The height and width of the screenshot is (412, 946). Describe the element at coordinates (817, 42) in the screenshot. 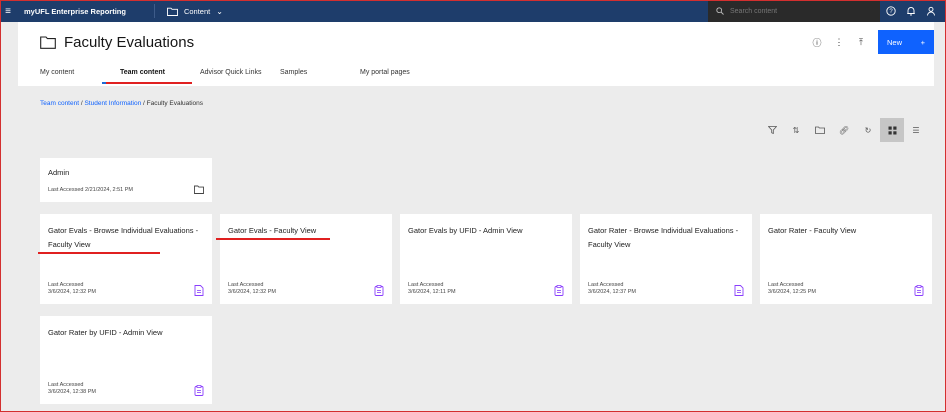

I see `info-icon: ⓘ` at that location.